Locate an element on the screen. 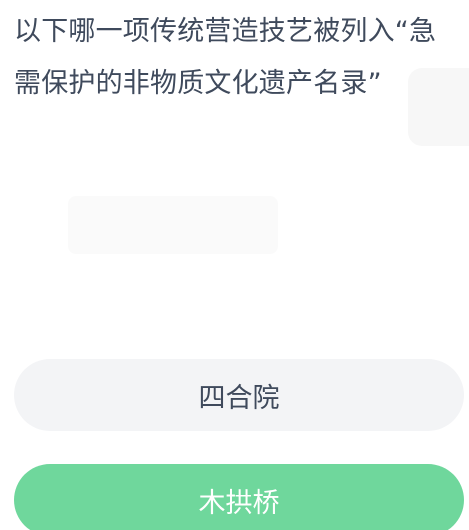  answer-option-button: 四合院 is located at coordinates (239, 395).